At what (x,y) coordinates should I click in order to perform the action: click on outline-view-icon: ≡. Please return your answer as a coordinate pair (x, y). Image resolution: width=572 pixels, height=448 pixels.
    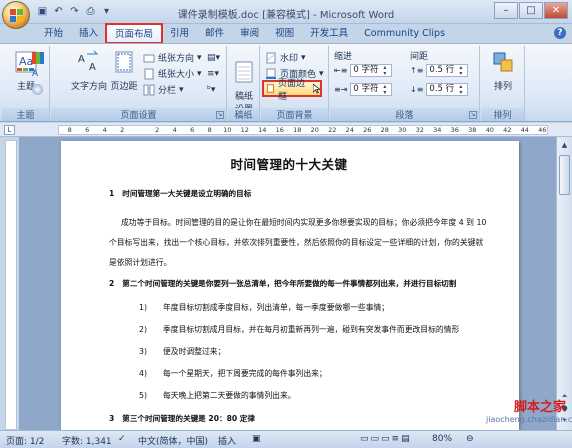
    Looking at the image, I should click on (396, 439).